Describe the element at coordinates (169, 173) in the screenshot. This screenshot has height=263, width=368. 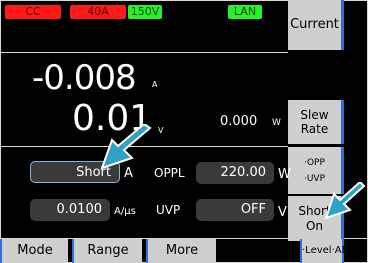
I see `oppl-label: OPPL` at that location.